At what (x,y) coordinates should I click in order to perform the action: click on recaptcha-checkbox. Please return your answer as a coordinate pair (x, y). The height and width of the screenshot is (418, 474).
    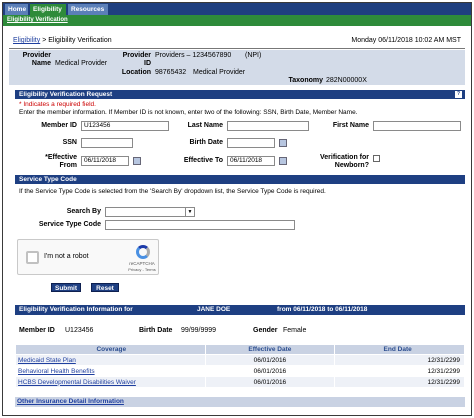
    Looking at the image, I should click on (32, 257).